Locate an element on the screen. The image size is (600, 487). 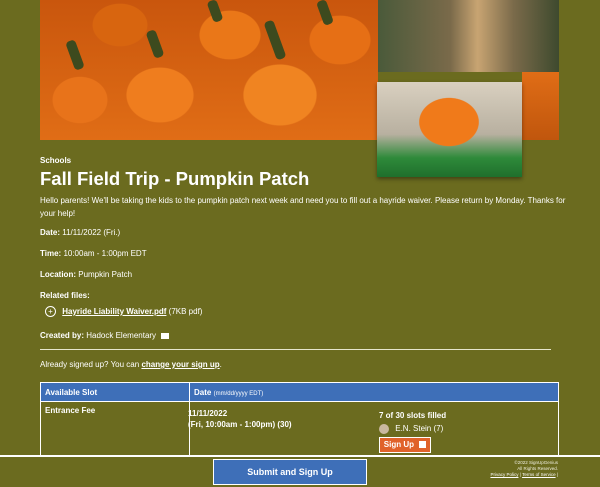
location-label: Location: is located at coordinates (58, 274).